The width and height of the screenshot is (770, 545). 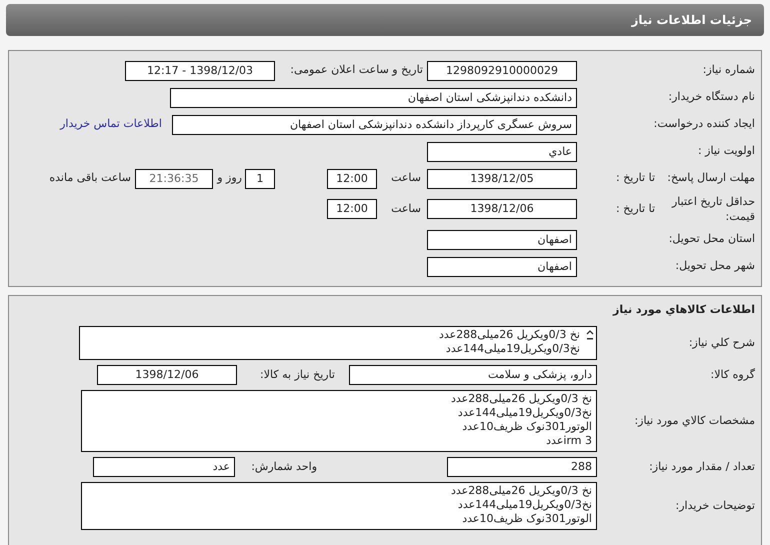 What do you see at coordinates (701, 466) in the screenshot?
I see `field-label: تعداد / مقدار مورد نياز:` at bounding box center [701, 466].